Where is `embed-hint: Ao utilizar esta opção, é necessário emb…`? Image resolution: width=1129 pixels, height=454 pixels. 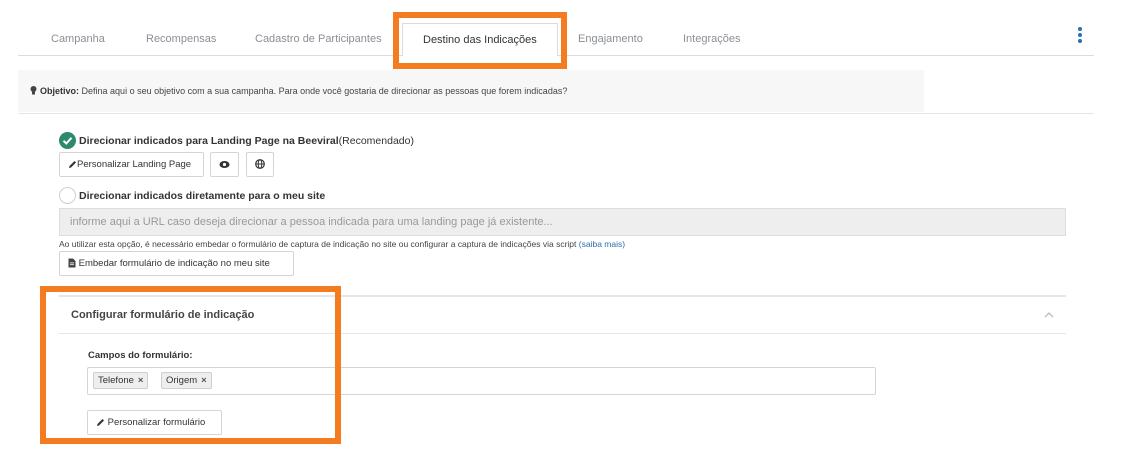 embed-hint: Ao utilizar esta opção, é necessário emb… is located at coordinates (342, 244).